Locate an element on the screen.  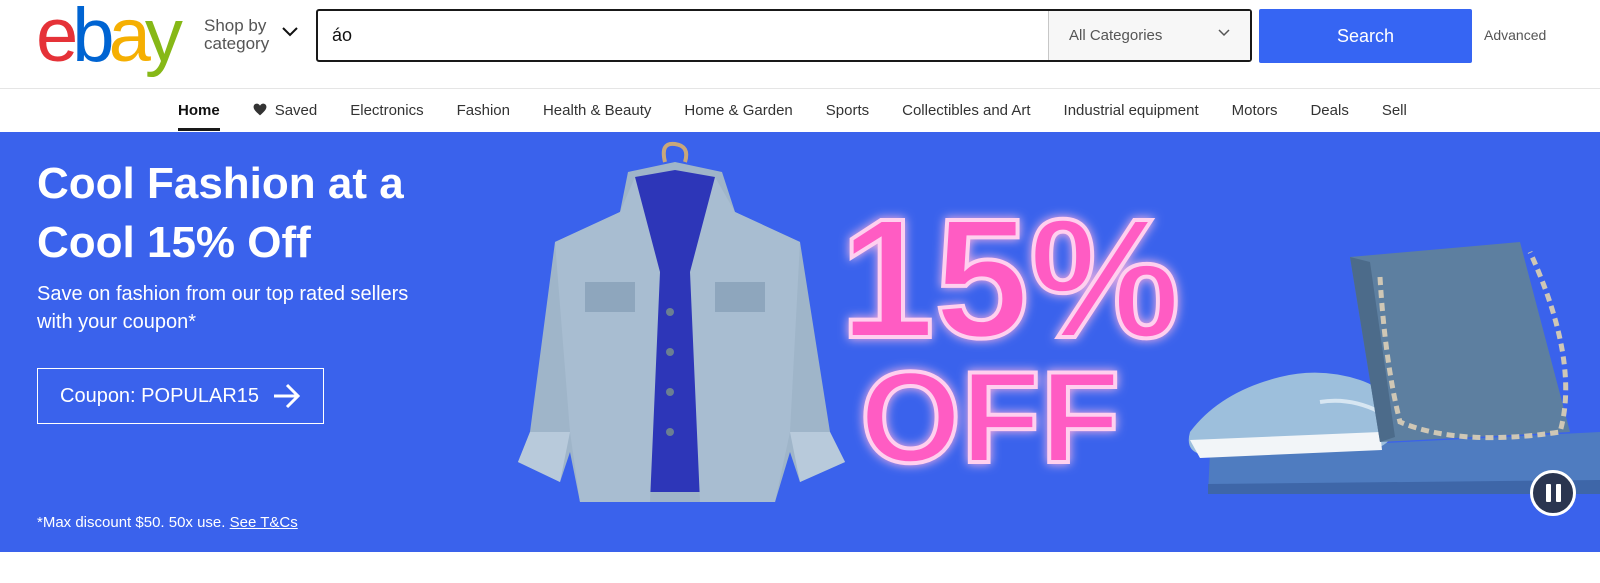
nav-item-motors: Motors is located at coordinates (1255, 110).